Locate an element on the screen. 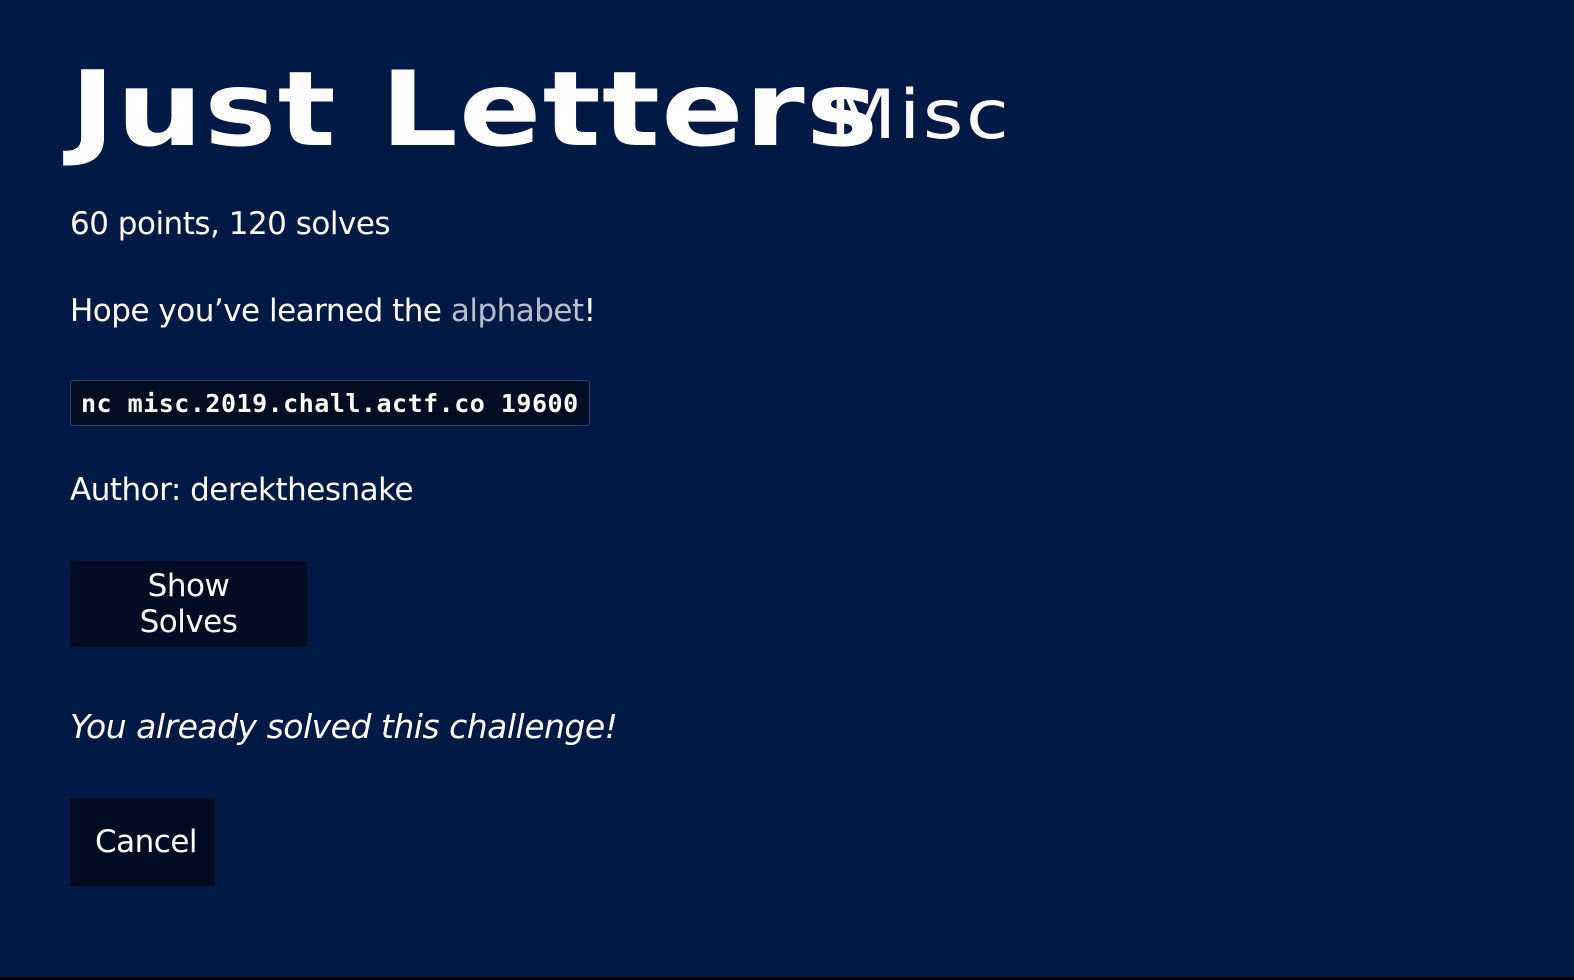 The width and height of the screenshot is (1574, 980). challenge-title: Just Letters is located at coordinates (475, 110).